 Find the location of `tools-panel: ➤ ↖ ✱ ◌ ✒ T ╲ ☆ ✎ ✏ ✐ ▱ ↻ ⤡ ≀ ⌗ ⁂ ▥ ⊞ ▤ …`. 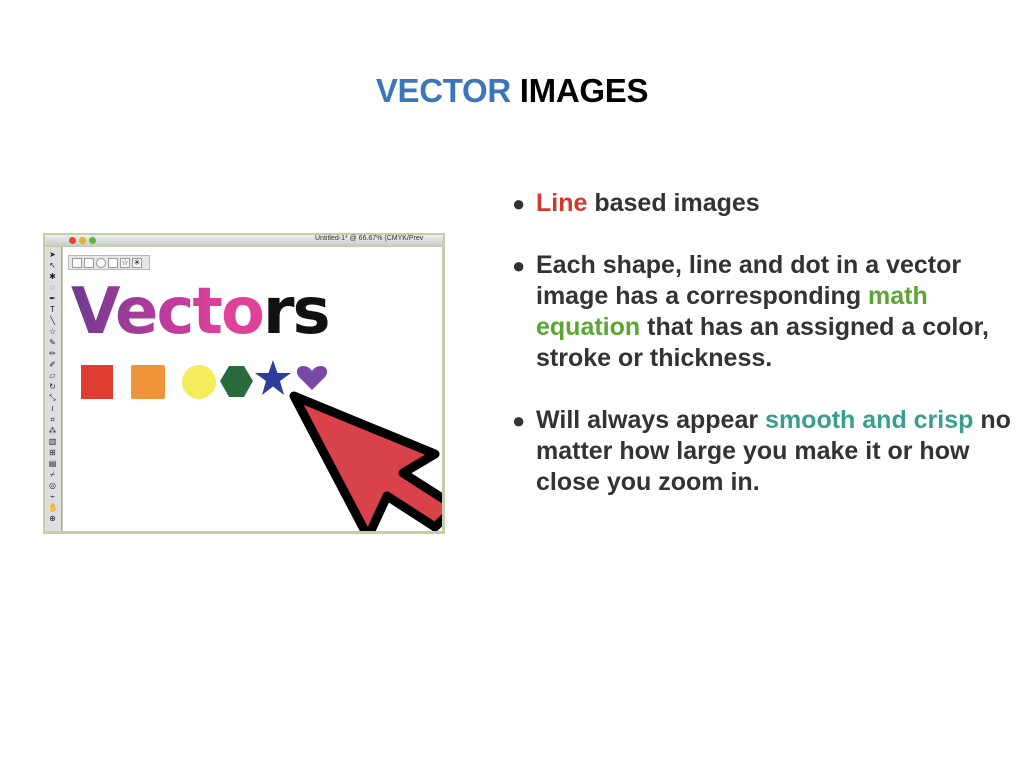

tools-panel: ➤ ↖ ✱ ◌ ✒ T ╲ ☆ ✎ ✏ ✐ ▱ ↻ ⤡ ≀ ⌗ ⁂ ▥ ⊞ ▤ … is located at coordinates (53, 389).